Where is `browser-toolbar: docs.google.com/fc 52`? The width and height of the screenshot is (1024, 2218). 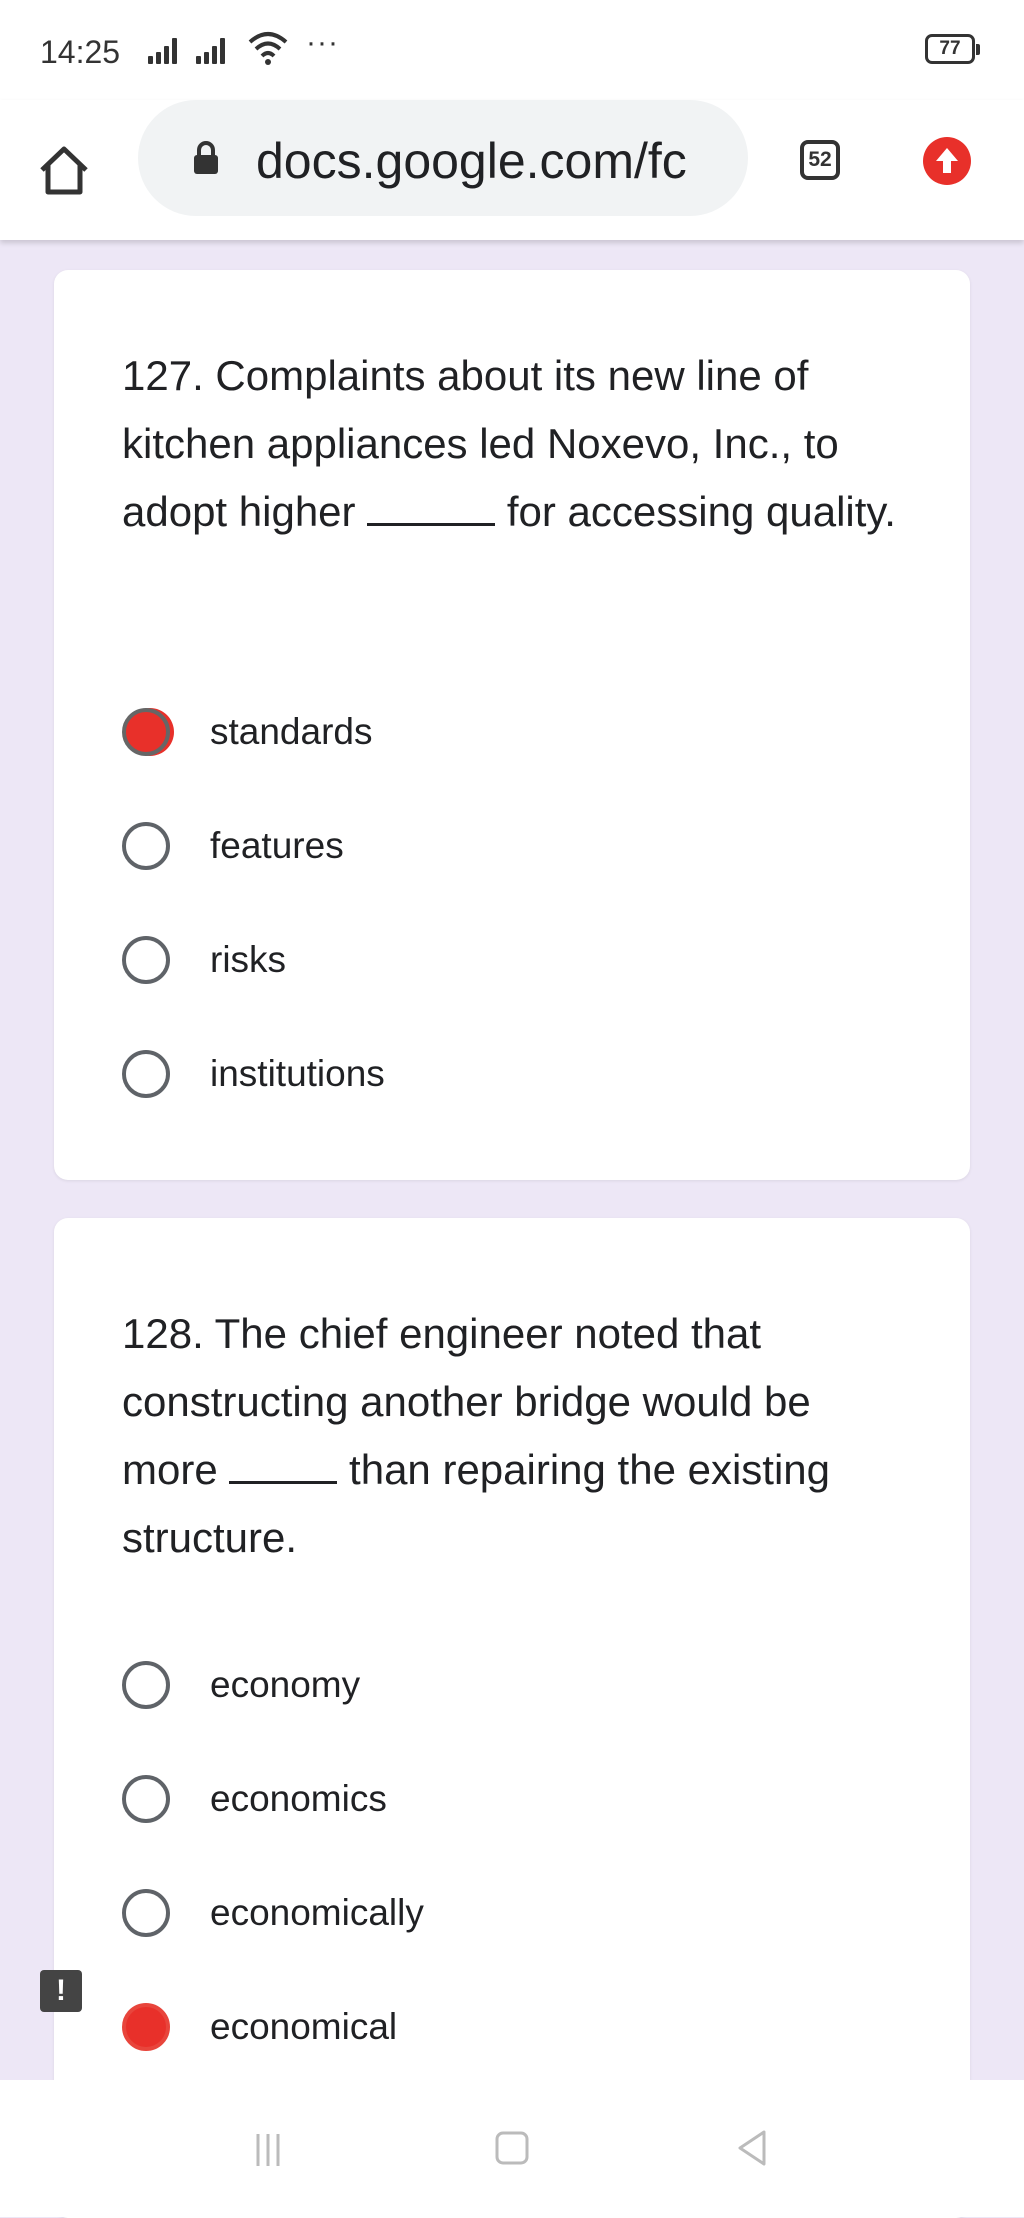 browser-toolbar: docs.google.com/fc 52 is located at coordinates (512, 170).